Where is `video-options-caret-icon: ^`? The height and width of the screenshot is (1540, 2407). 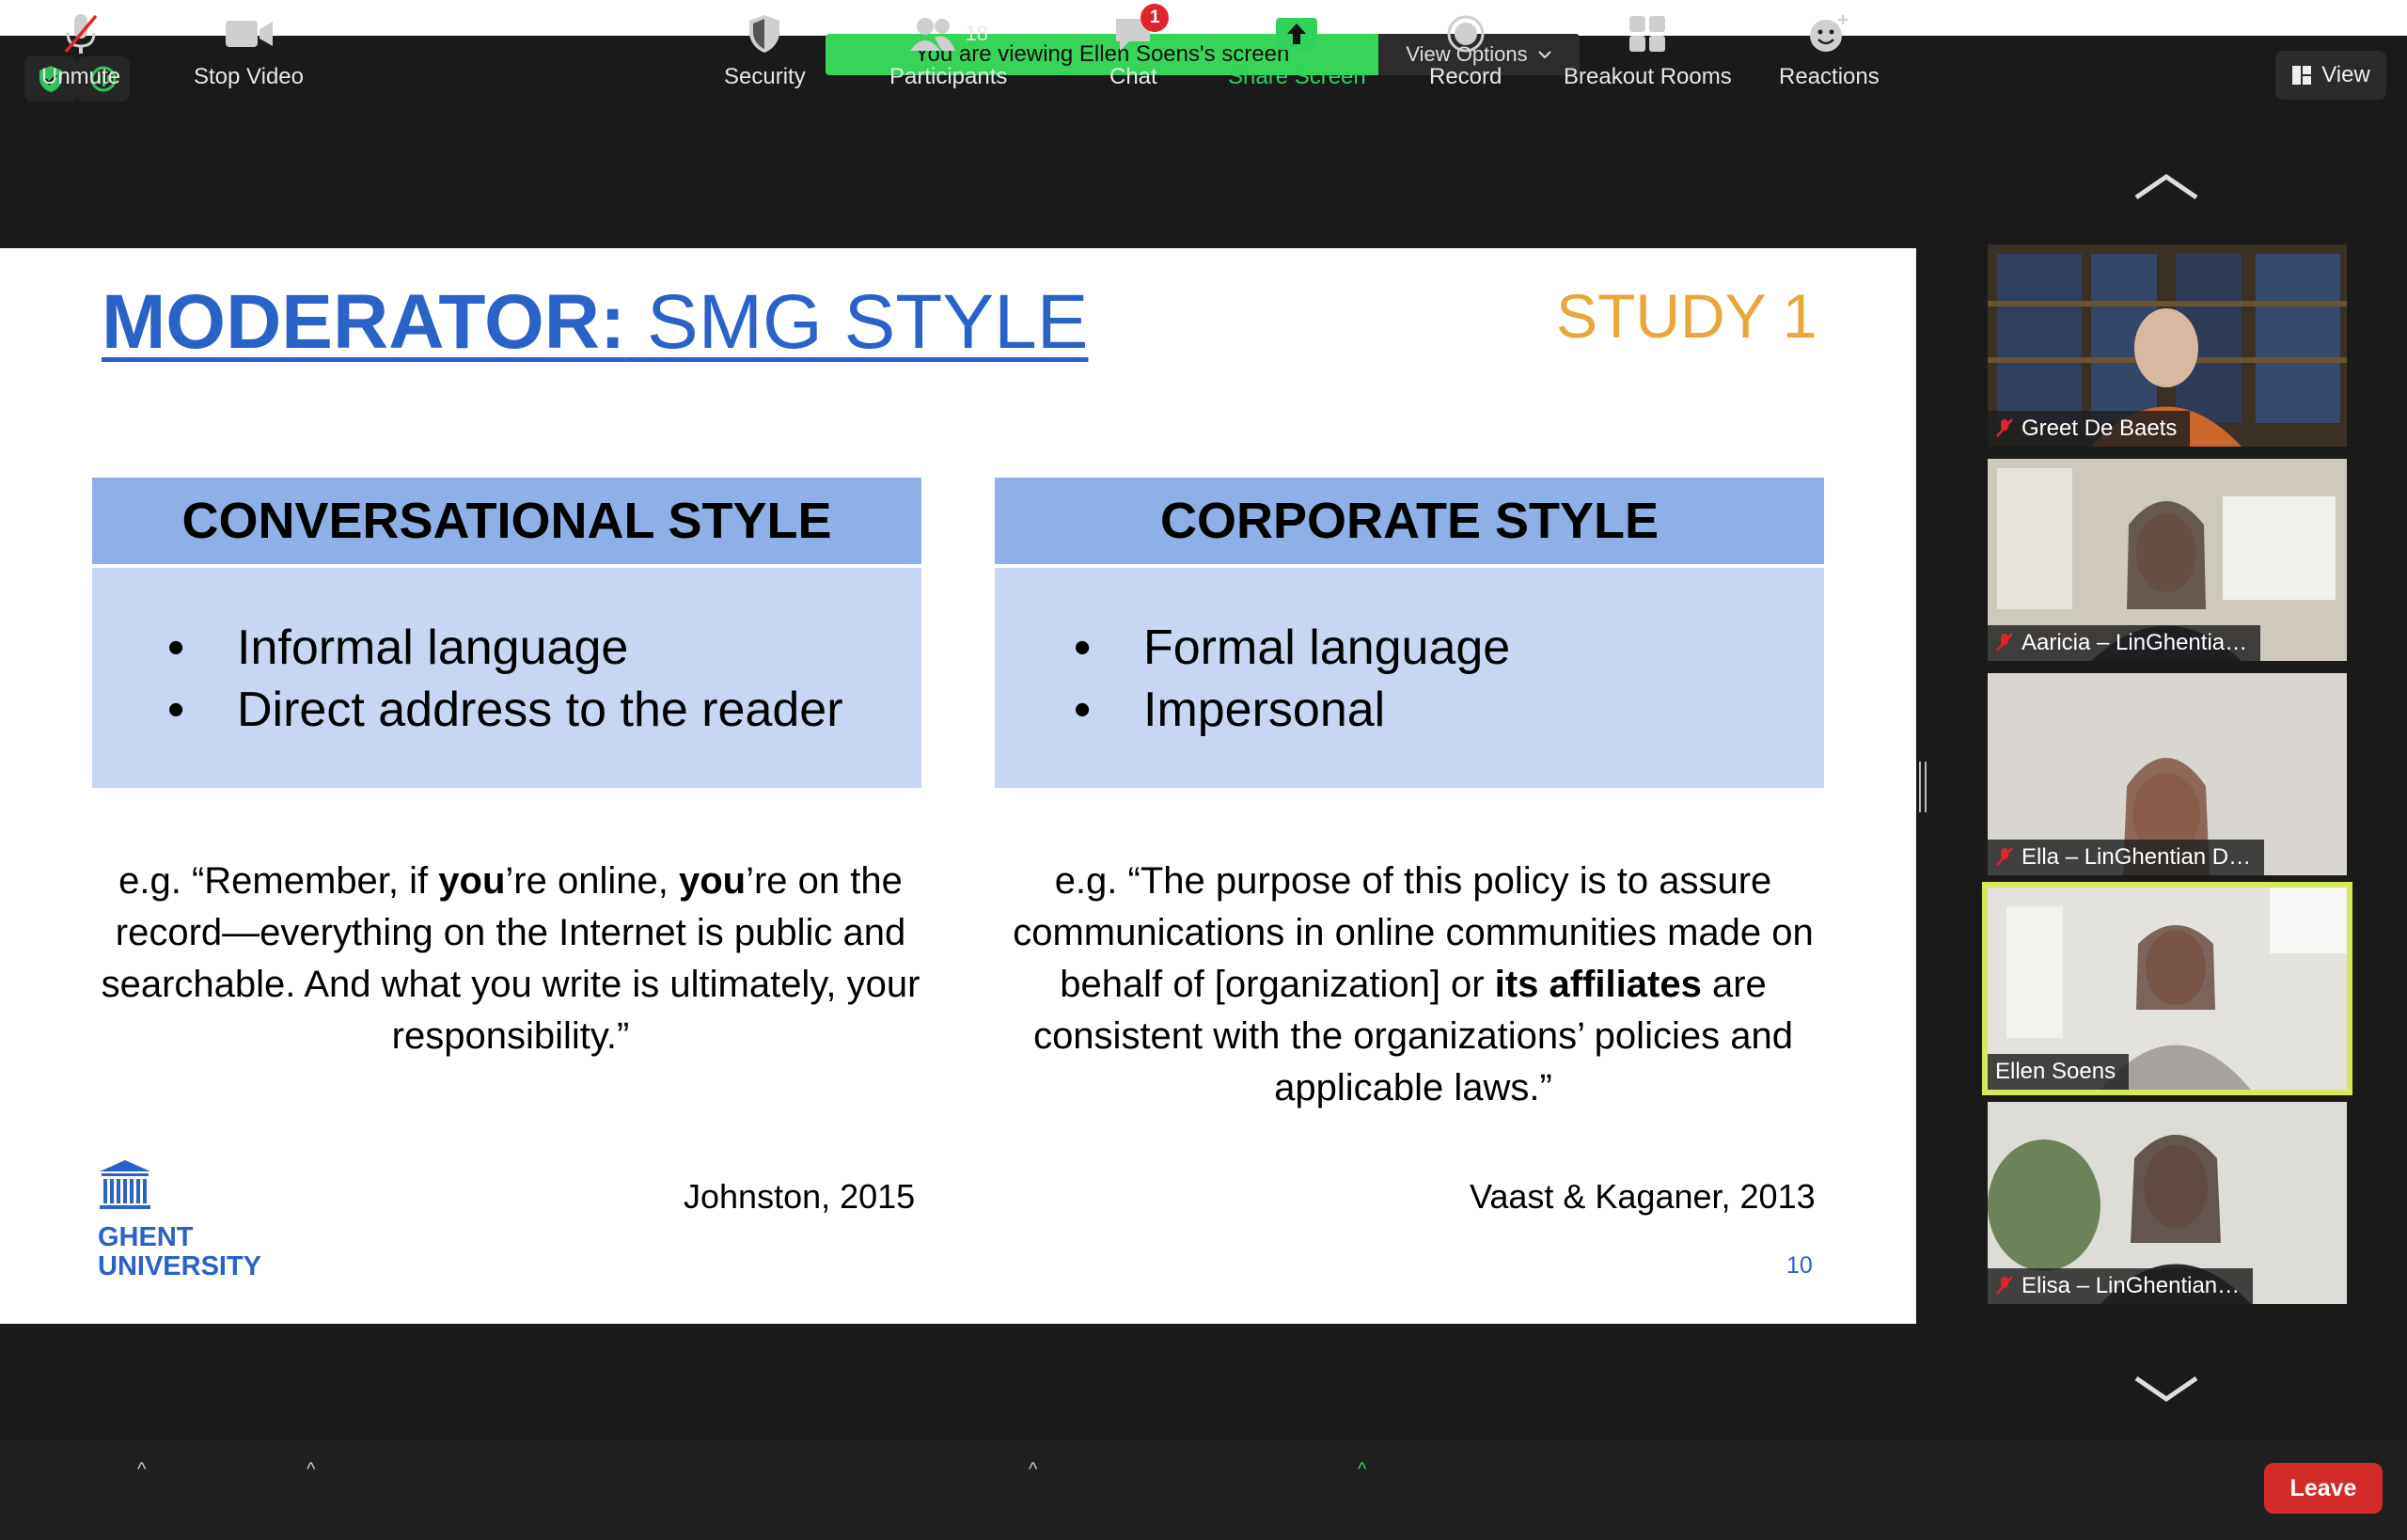 video-options-caret-icon: ^ is located at coordinates (311, 1470).